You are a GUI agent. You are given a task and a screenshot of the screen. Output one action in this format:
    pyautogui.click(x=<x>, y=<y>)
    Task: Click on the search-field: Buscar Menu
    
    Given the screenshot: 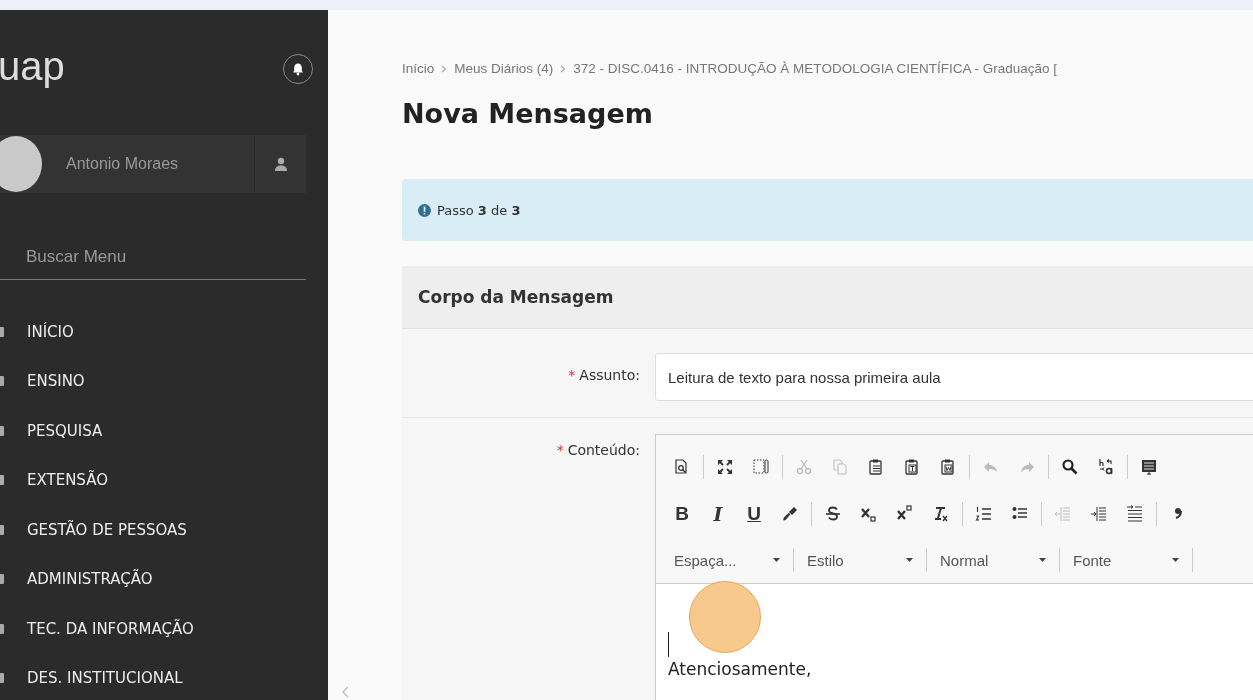 What is the action you would take?
    pyautogui.click(x=153, y=260)
    